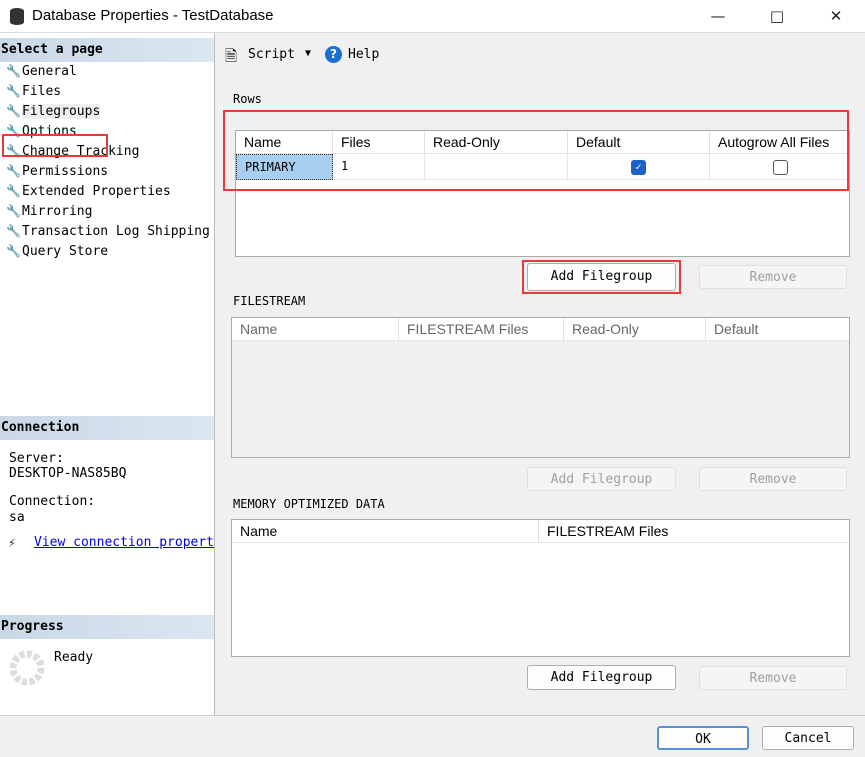  Describe the element at coordinates (703, 738) in the screenshot. I see `ok-button: OK` at that location.